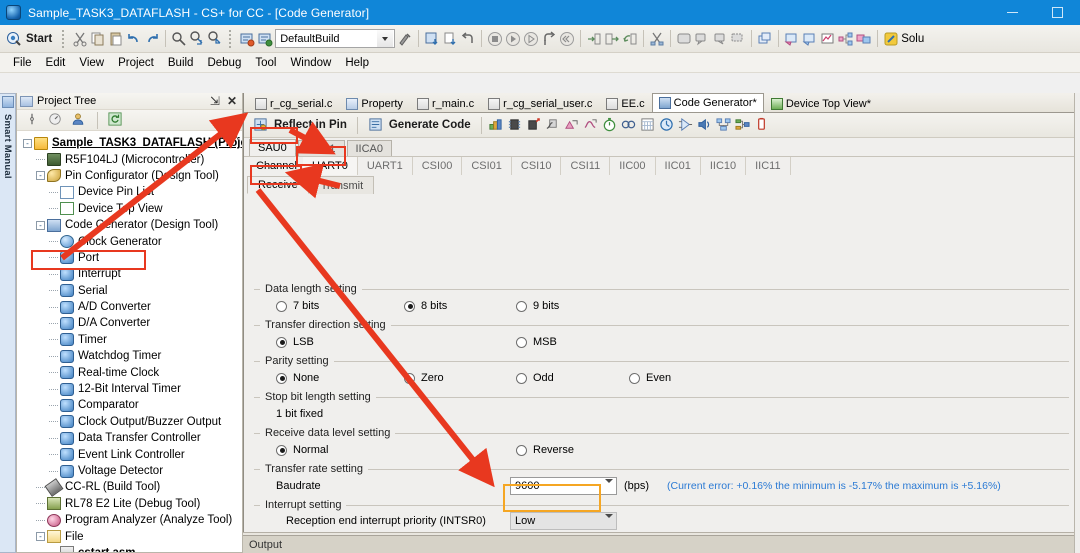  Describe the element at coordinates (531, 39) in the screenshot. I see `go-icon` at that location.